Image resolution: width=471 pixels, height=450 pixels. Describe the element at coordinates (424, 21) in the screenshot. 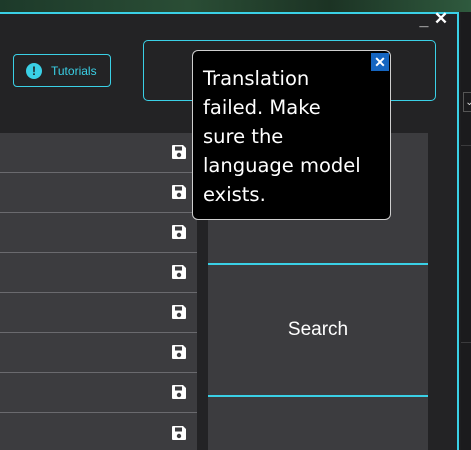

I see `minimize-button: _` at that location.